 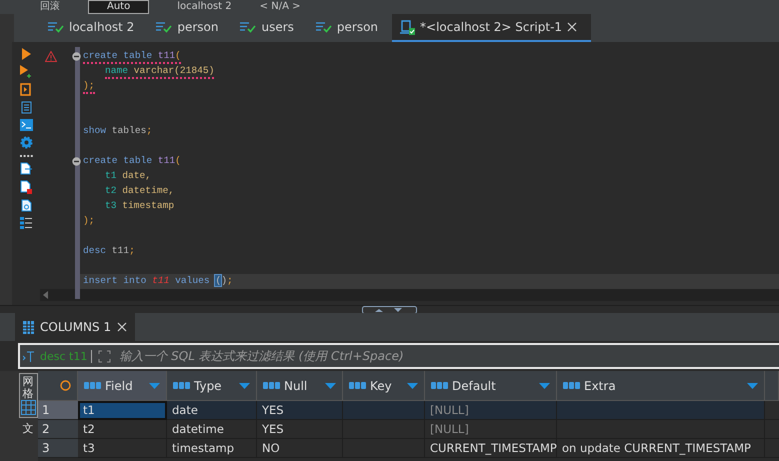 What do you see at coordinates (26, 223) in the screenshot?
I see `list-icon` at bounding box center [26, 223].